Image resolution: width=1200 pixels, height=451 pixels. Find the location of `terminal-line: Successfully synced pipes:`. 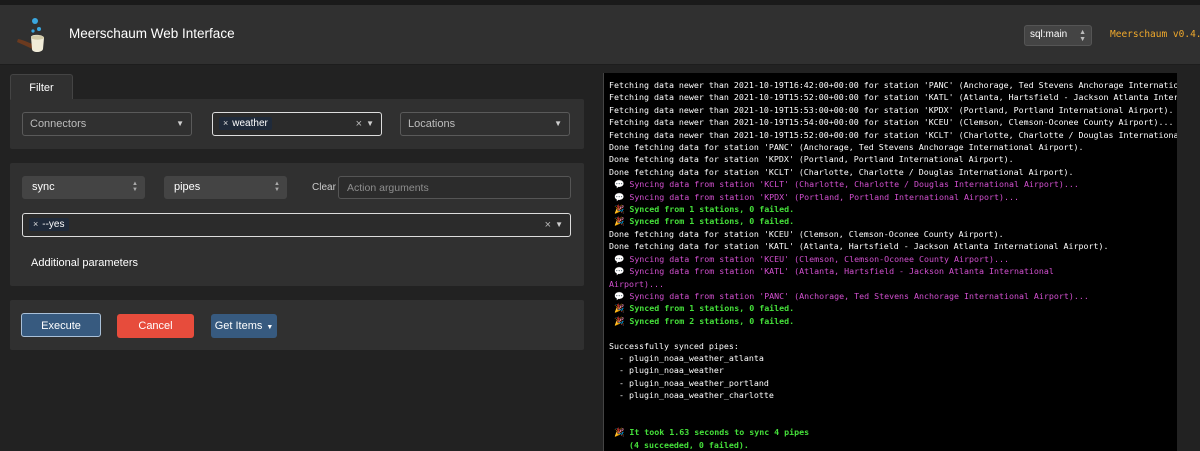

terminal-line: Successfully synced pipes: is located at coordinates (674, 345).